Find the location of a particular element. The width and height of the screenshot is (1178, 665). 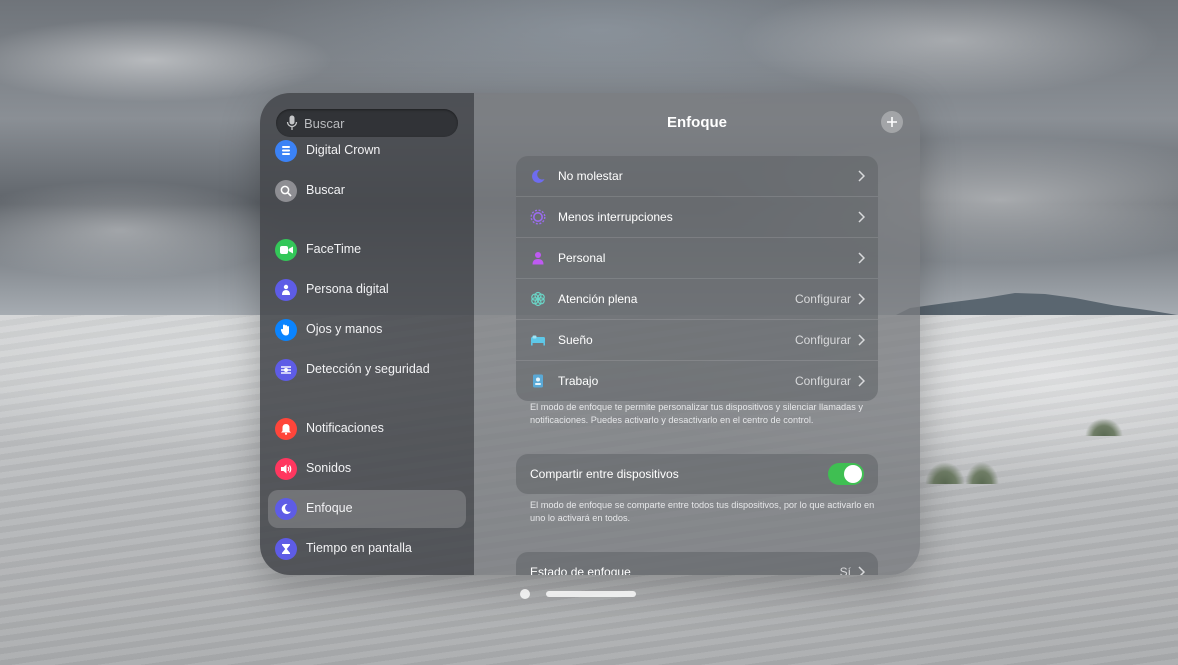

bell-icon is located at coordinates (286, 429).